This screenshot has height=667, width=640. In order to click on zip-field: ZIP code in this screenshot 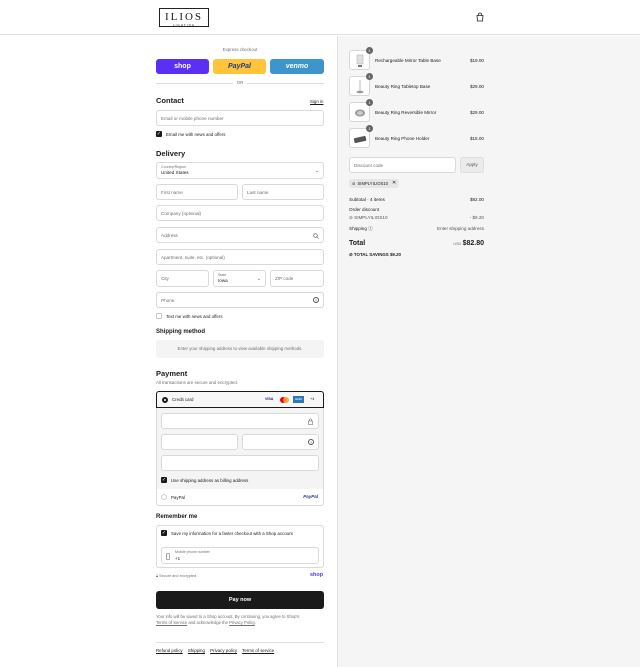, I will do `click(297, 278)`.